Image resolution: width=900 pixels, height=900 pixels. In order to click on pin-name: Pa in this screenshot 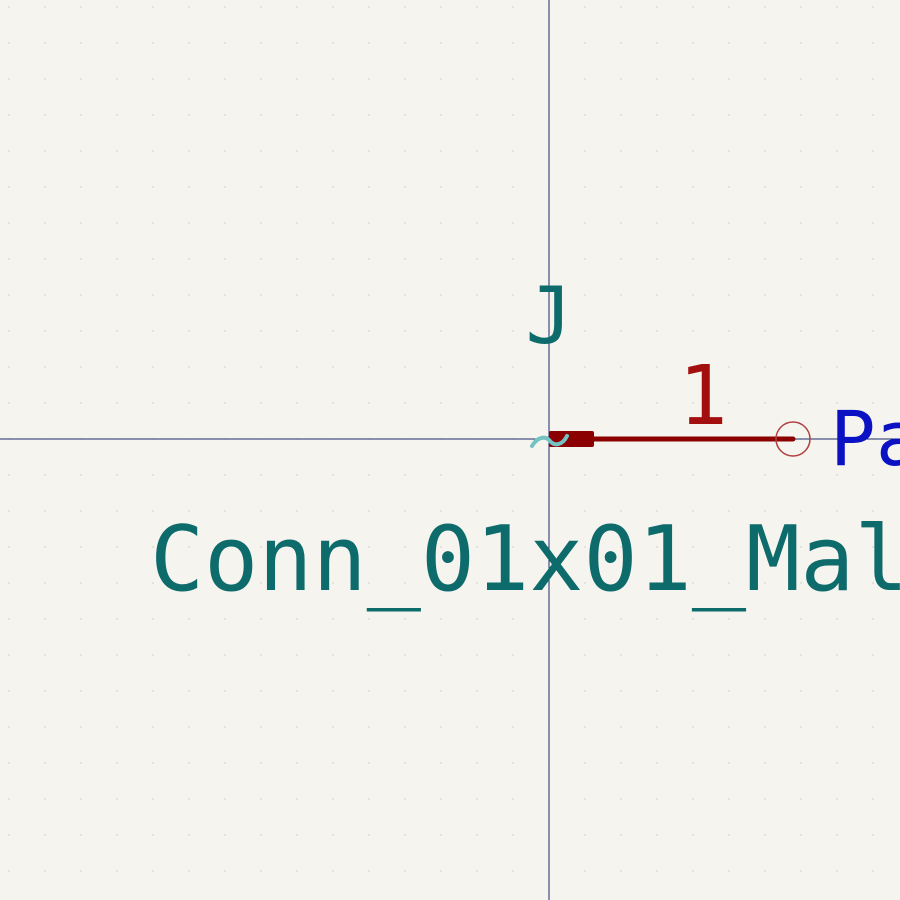, I will do `click(865, 438)`.